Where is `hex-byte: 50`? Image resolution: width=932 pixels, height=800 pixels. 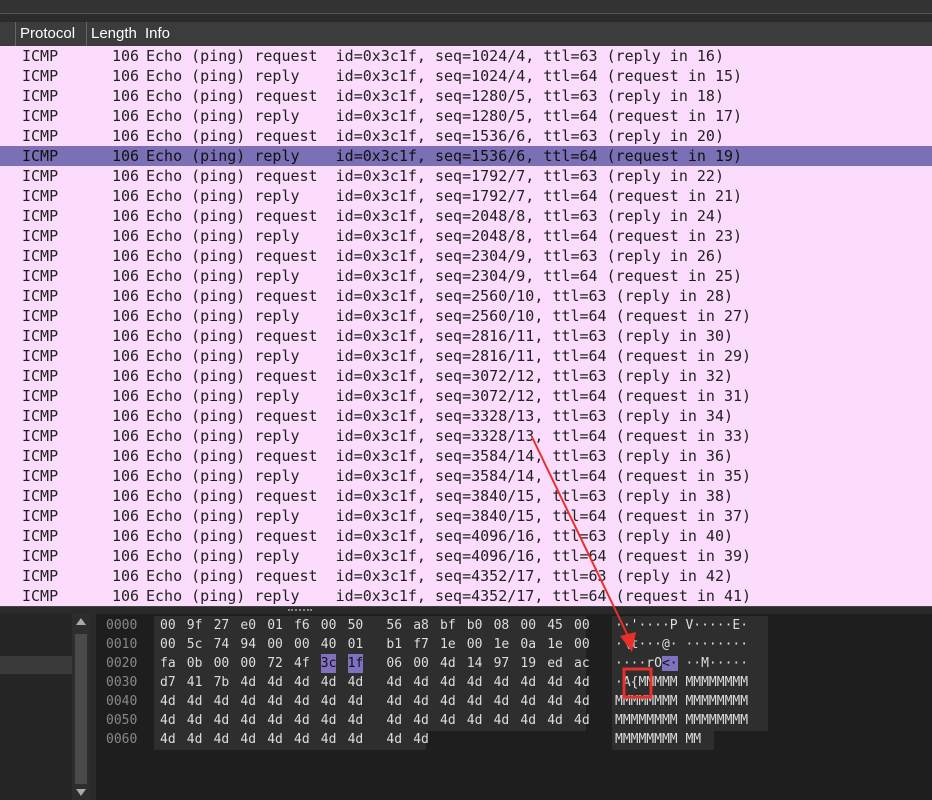 hex-byte: 50 is located at coordinates (356, 626).